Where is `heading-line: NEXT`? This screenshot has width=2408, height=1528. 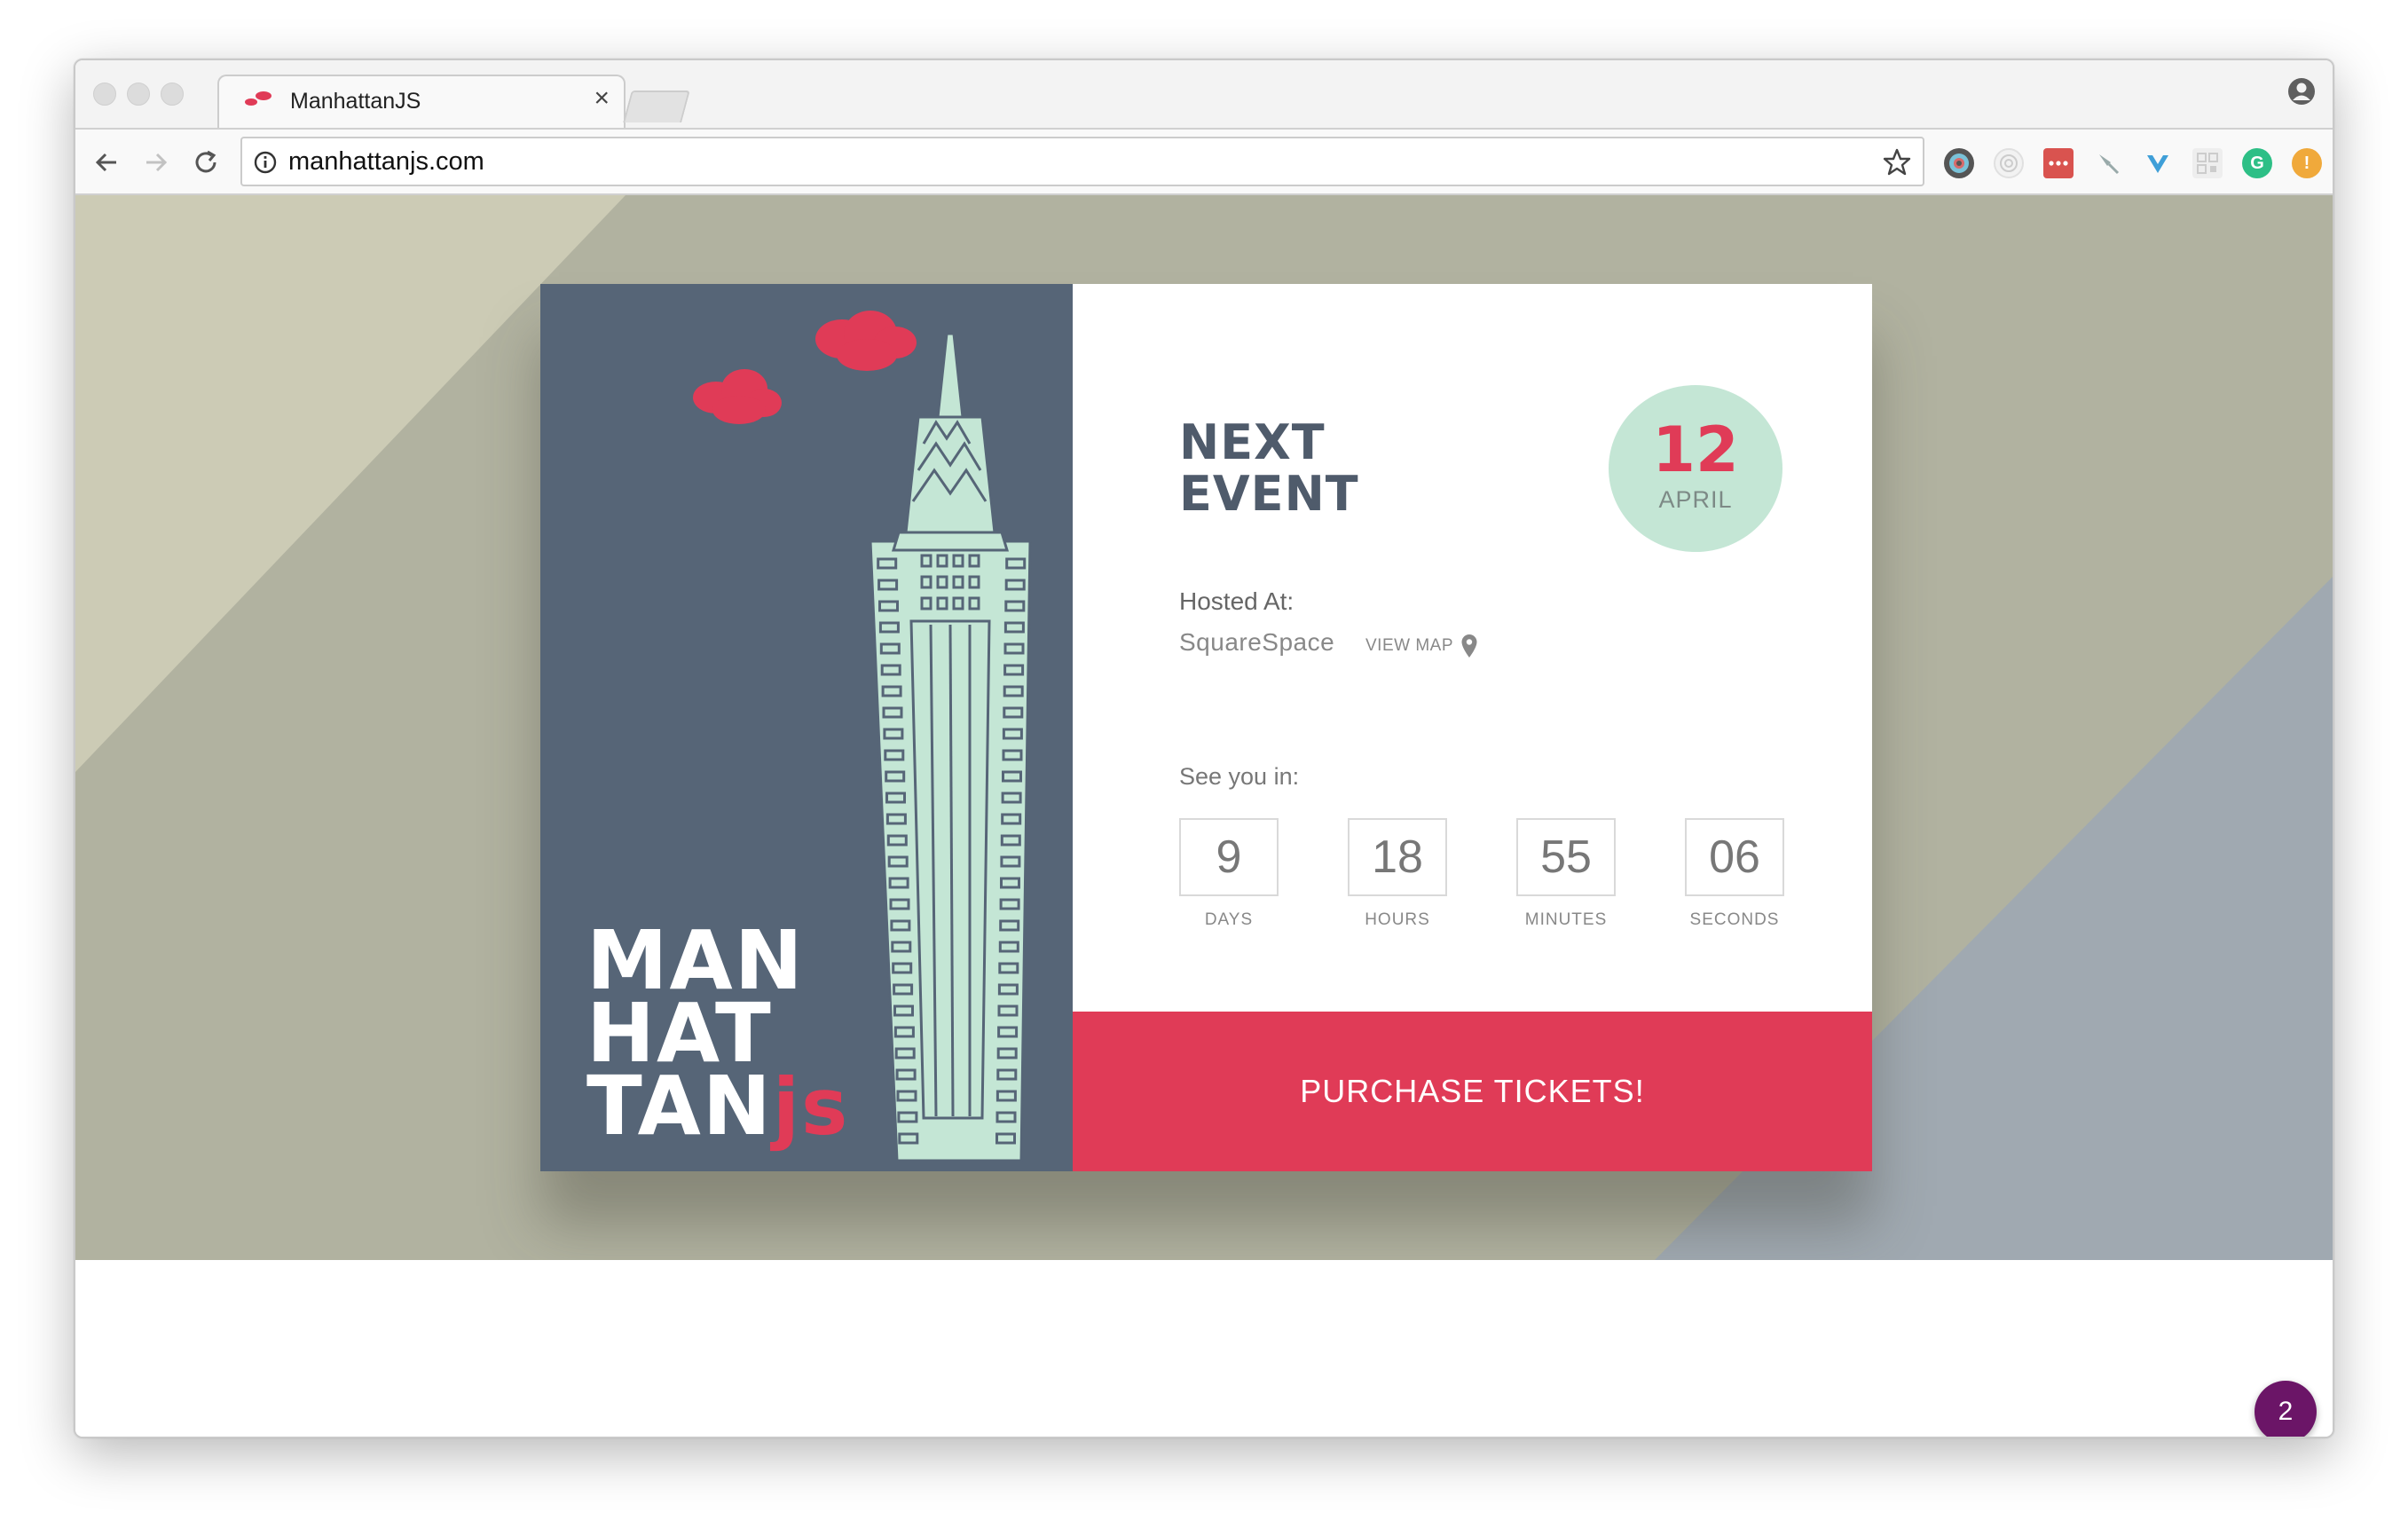
heading-line: NEXT is located at coordinates (1252, 442).